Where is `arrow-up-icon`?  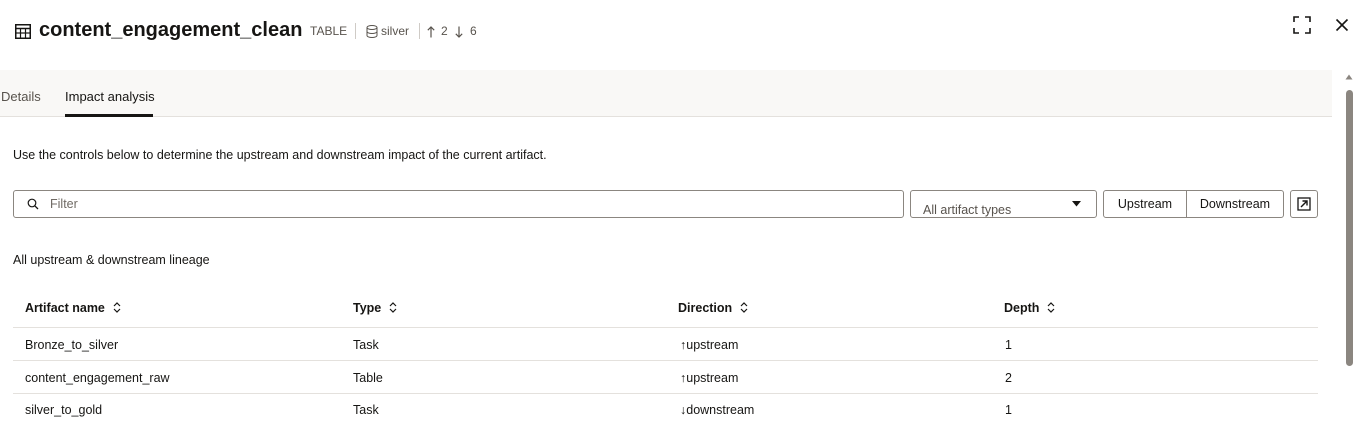
arrow-up-icon is located at coordinates (431, 32).